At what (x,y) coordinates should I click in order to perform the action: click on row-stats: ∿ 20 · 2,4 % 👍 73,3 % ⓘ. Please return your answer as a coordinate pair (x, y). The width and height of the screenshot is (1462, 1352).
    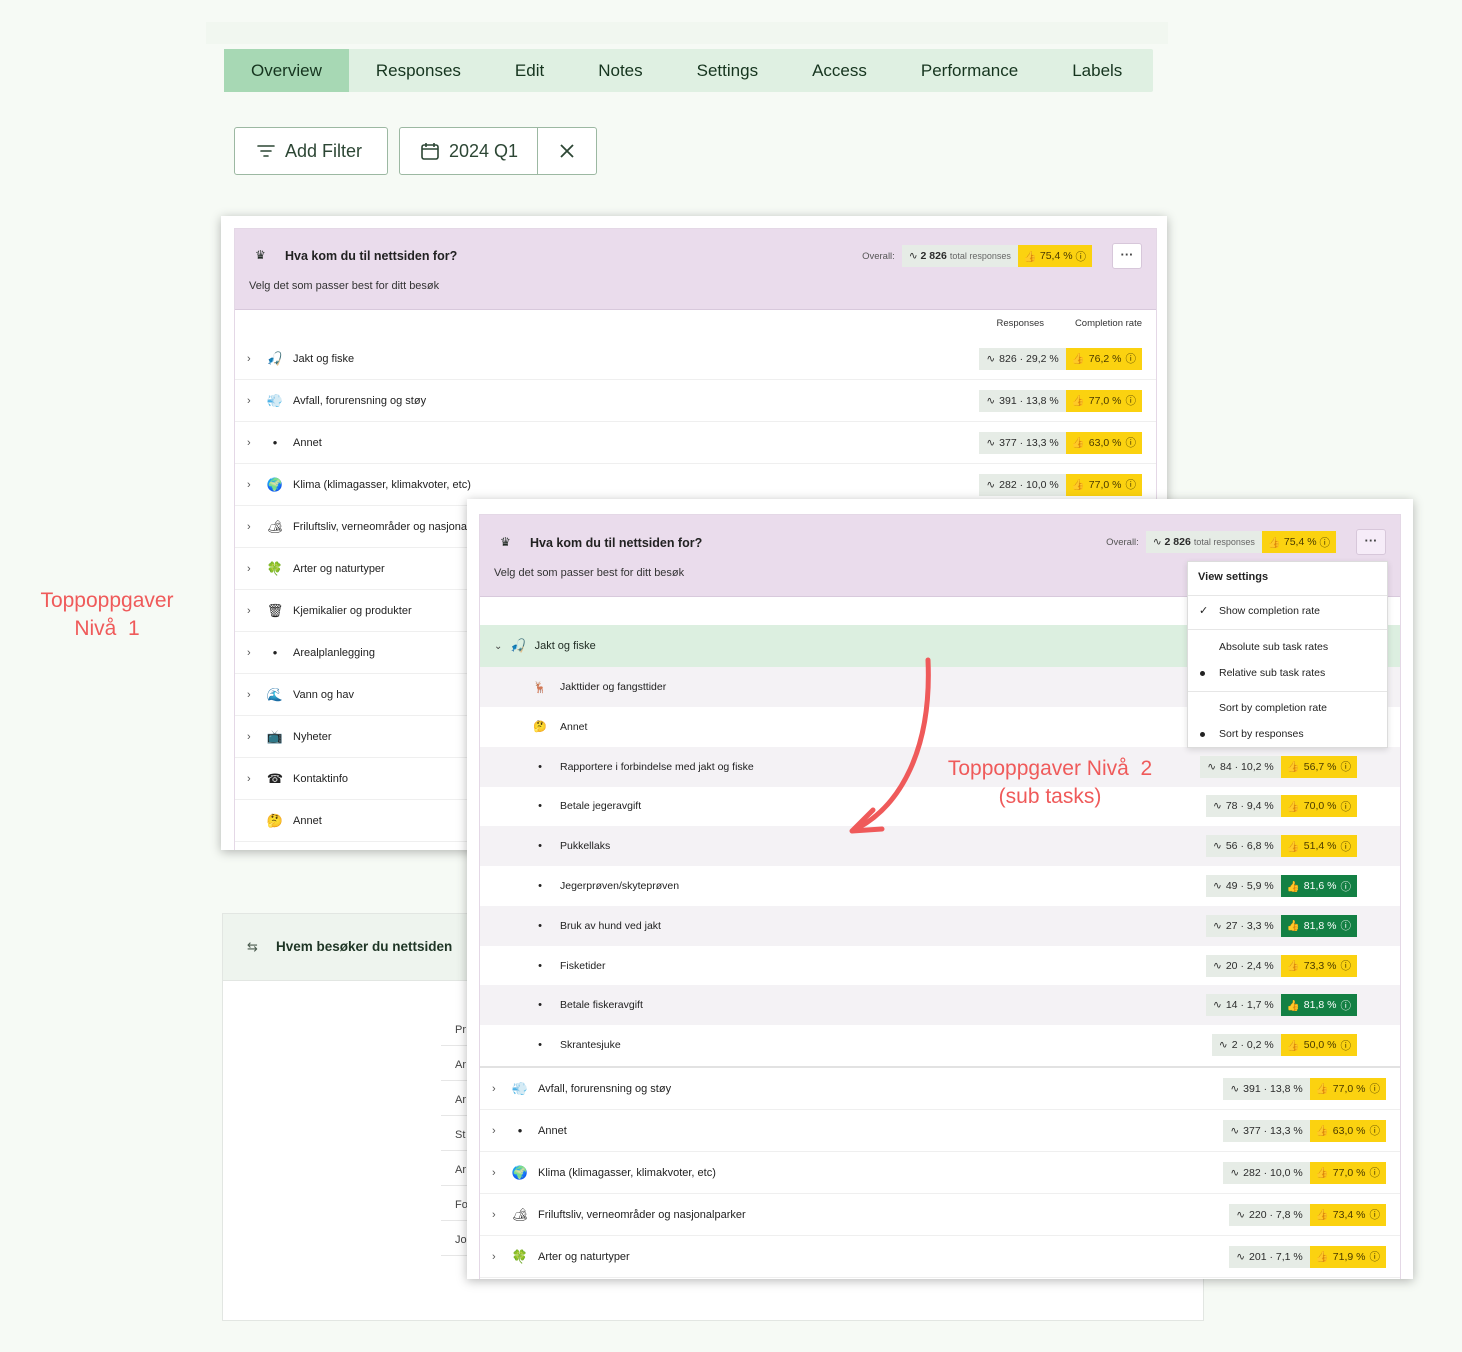
    Looking at the image, I should click on (1281, 965).